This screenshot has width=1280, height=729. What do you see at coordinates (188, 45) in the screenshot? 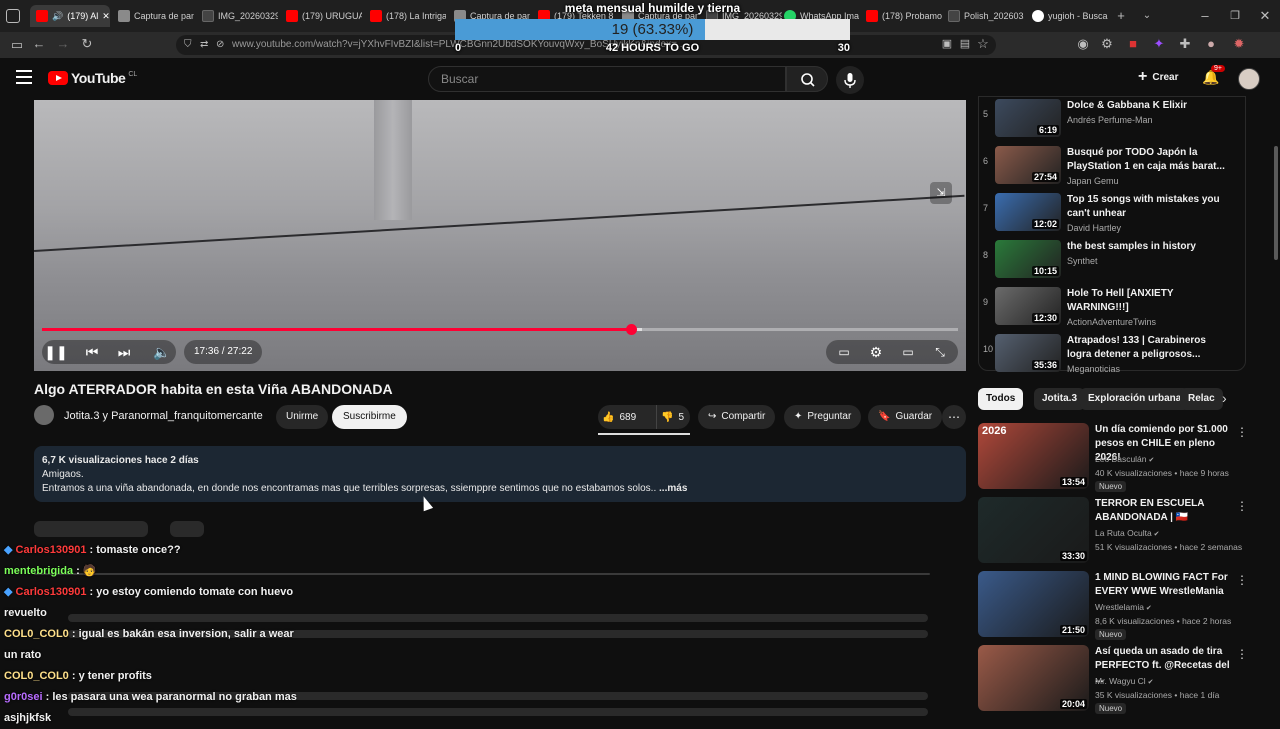
I see `site-info-icon: ⛉` at bounding box center [188, 45].